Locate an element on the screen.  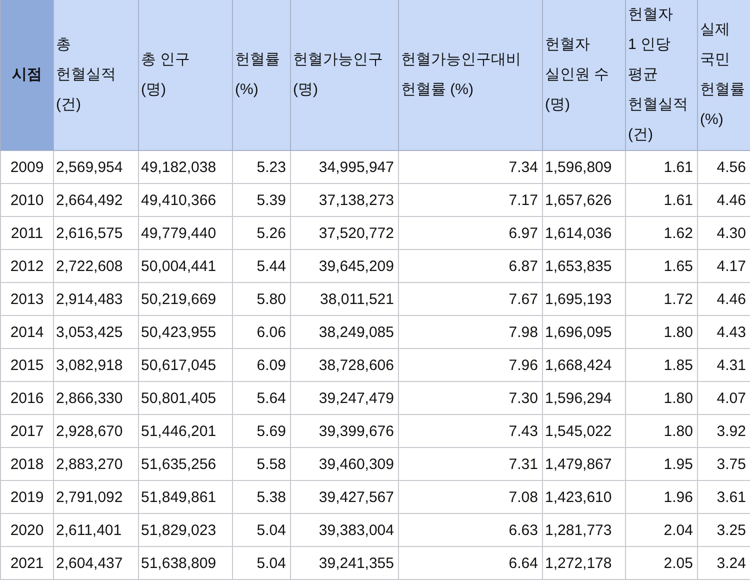
table-cell: 2,883,270 is located at coordinates (96, 464).